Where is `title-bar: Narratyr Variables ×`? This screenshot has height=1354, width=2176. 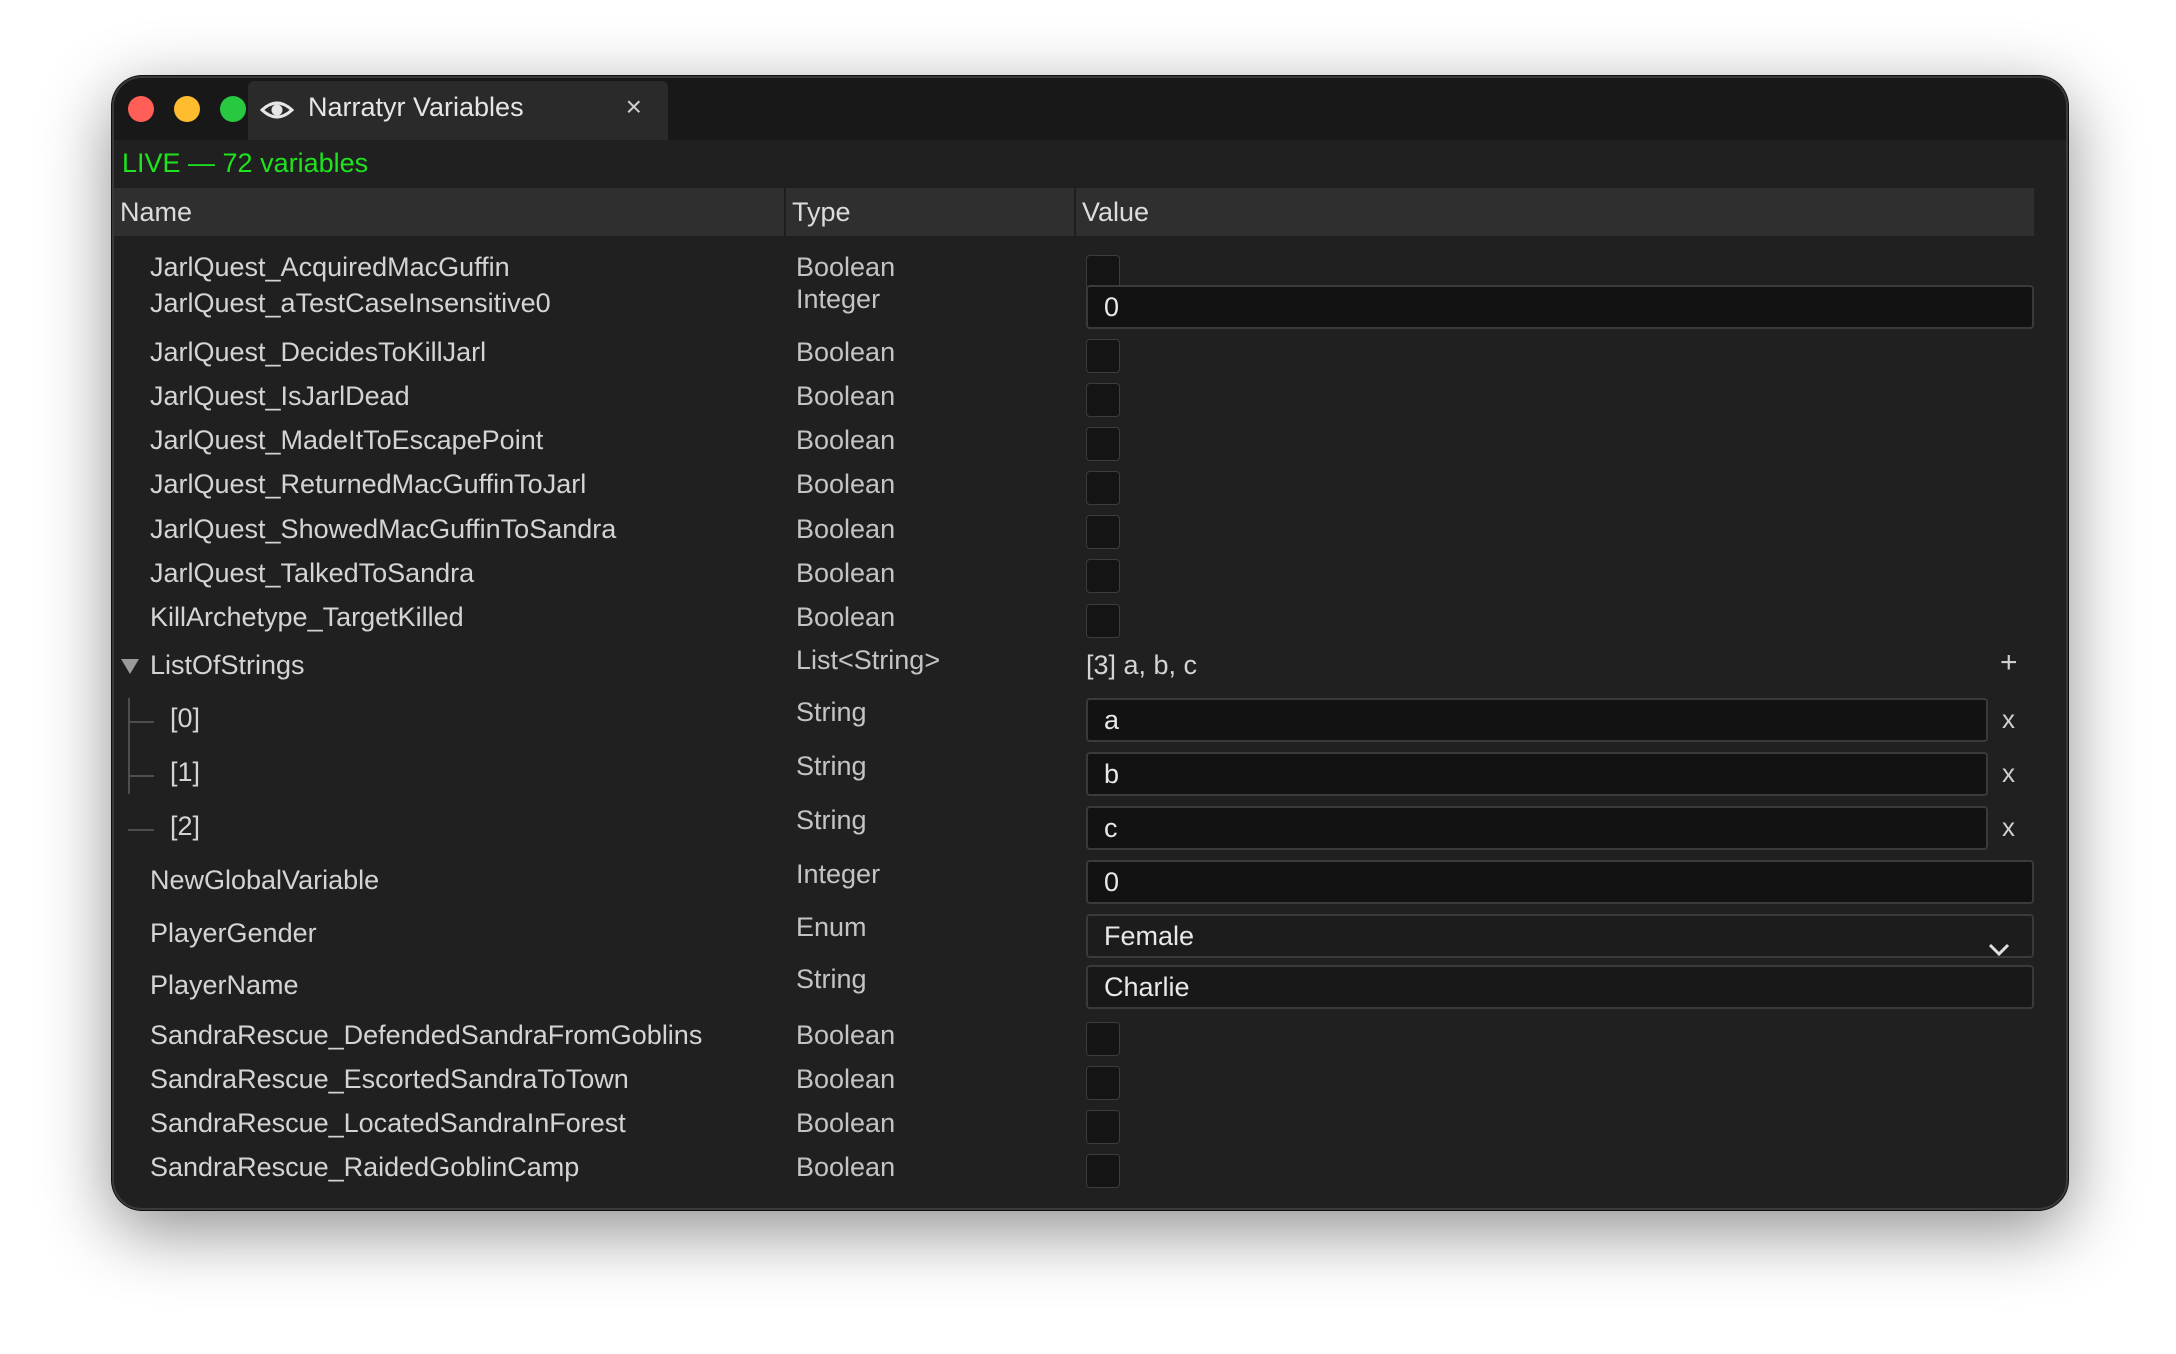 title-bar: Narratyr Variables × is located at coordinates (1090, 109).